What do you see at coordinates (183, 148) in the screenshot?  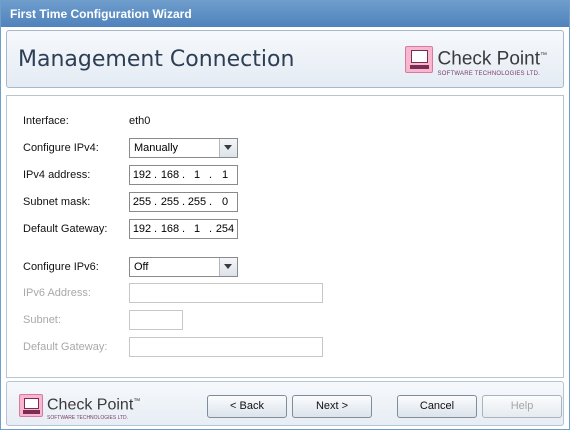 I see `configure-ipv4-select: Manually` at bounding box center [183, 148].